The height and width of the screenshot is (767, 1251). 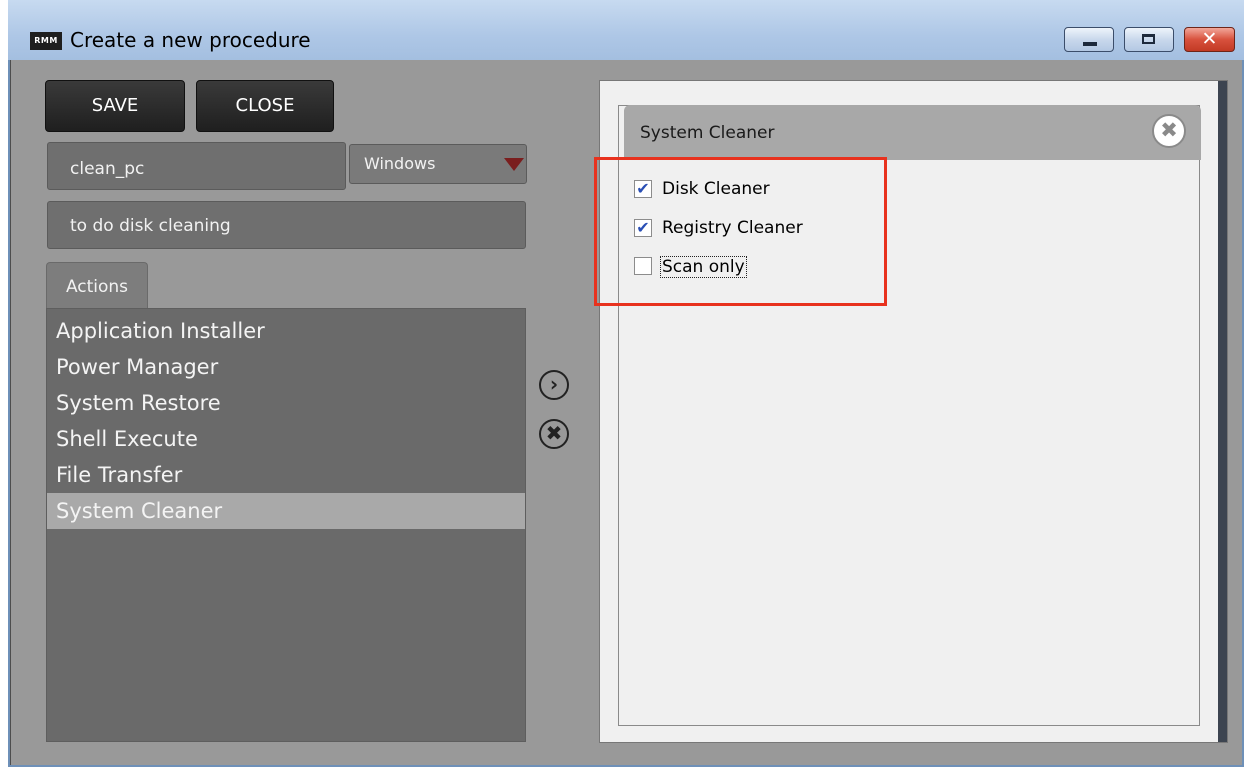 What do you see at coordinates (626, 30) in the screenshot?
I see `title-bar: RMM Create a new procedure ✕` at bounding box center [626, 30].